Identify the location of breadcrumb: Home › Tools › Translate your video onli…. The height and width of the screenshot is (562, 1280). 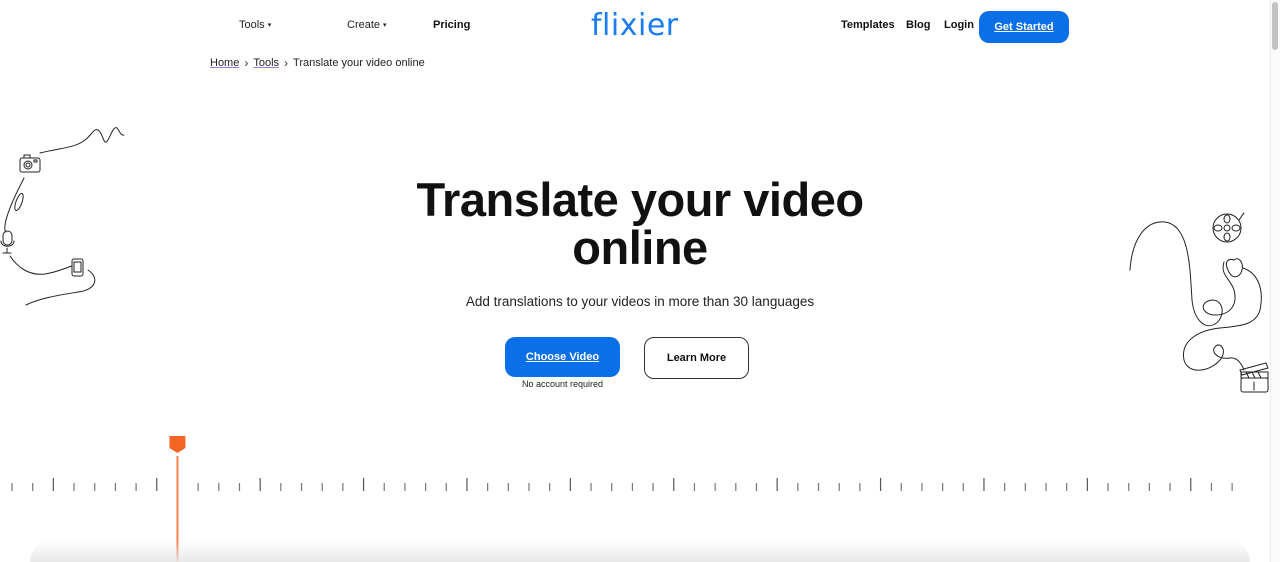
(317, 63).